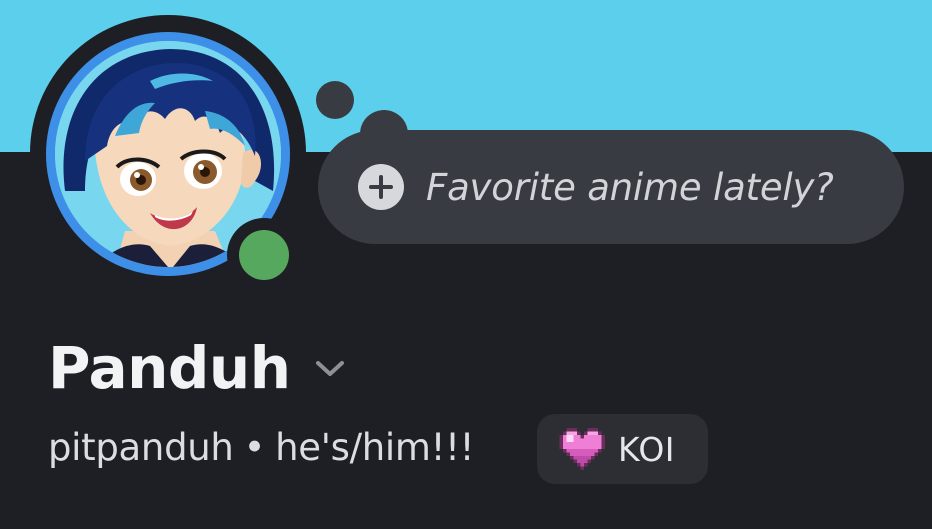 This screenshot has width=932, height=529. I want to click on thought-bubble: Favorite anime lately?, so click(611, 187).